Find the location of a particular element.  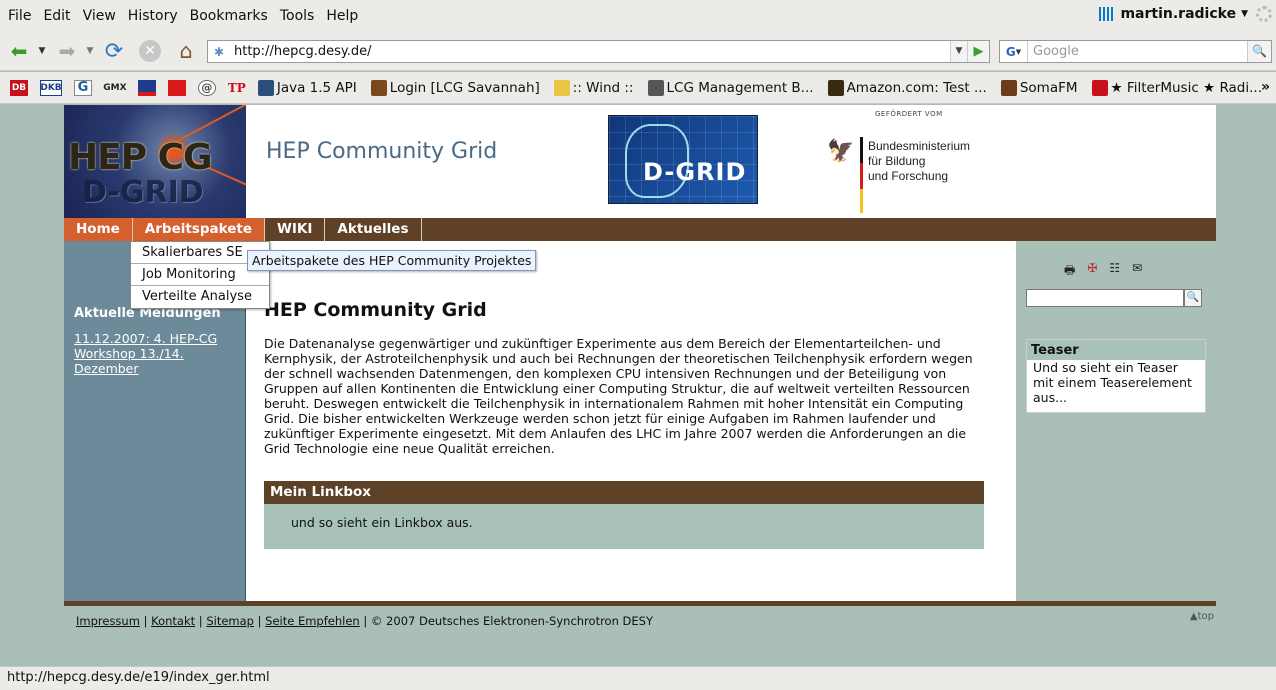

menu-history: History is located at coordinates (153, 16).